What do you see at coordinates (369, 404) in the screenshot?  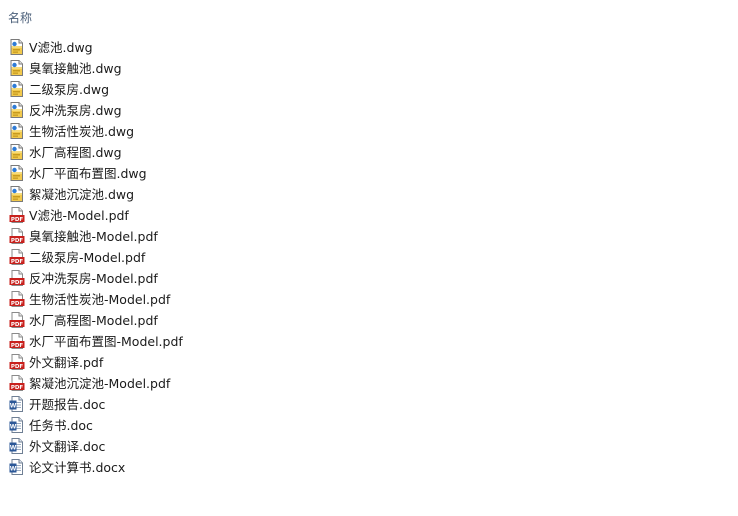 I see `file-item-doc: W 开题报告.doc` at bounding box center [369, 404].